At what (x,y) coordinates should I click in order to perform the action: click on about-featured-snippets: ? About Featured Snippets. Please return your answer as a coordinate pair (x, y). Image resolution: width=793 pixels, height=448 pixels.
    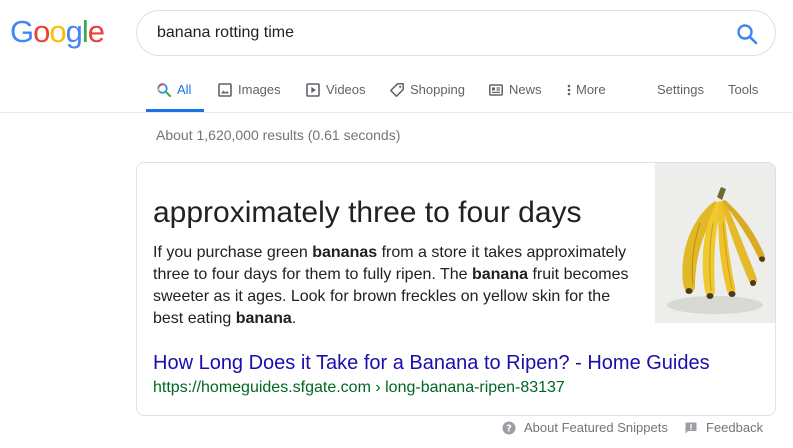
    Looking at the image, I should click on (585, 427).